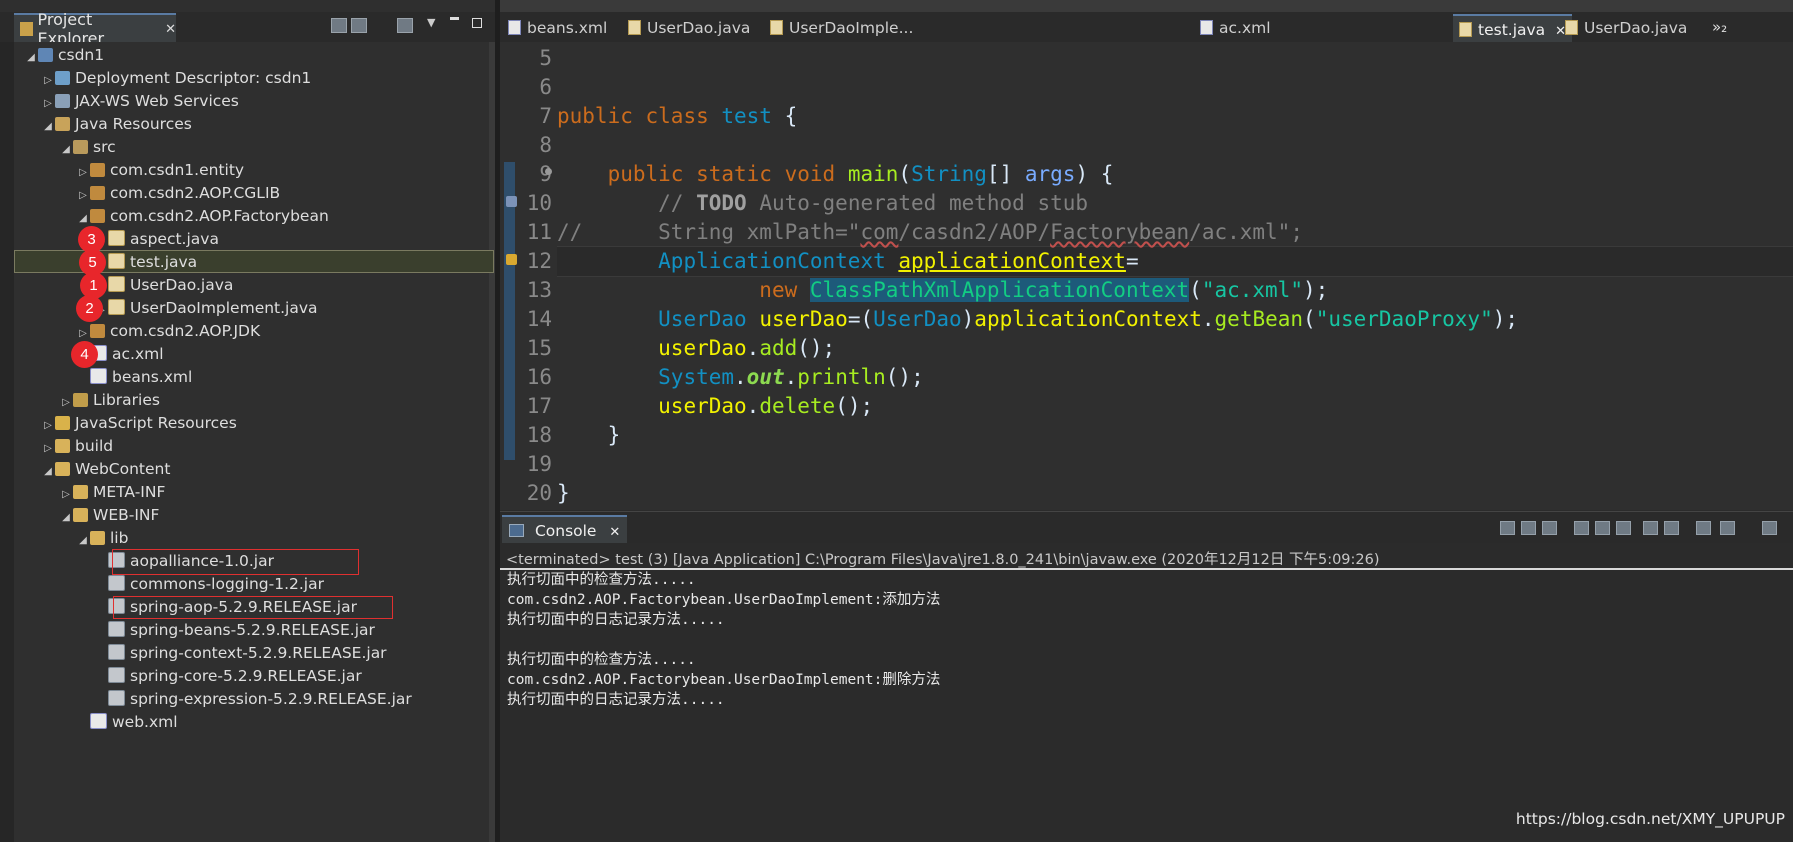 The width and height of the screenshot is (1793, 842). What do you see at coordinates (454, 18) in the screenshot?
I see `minimize-icon` at bounding box center [454, 18].